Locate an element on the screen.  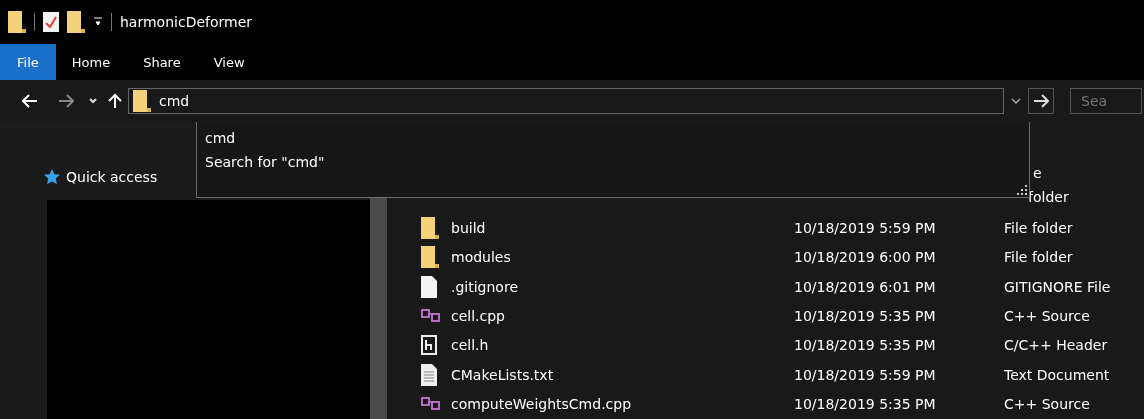
suggestion-item: cmd is located at coordinates (220, 138).